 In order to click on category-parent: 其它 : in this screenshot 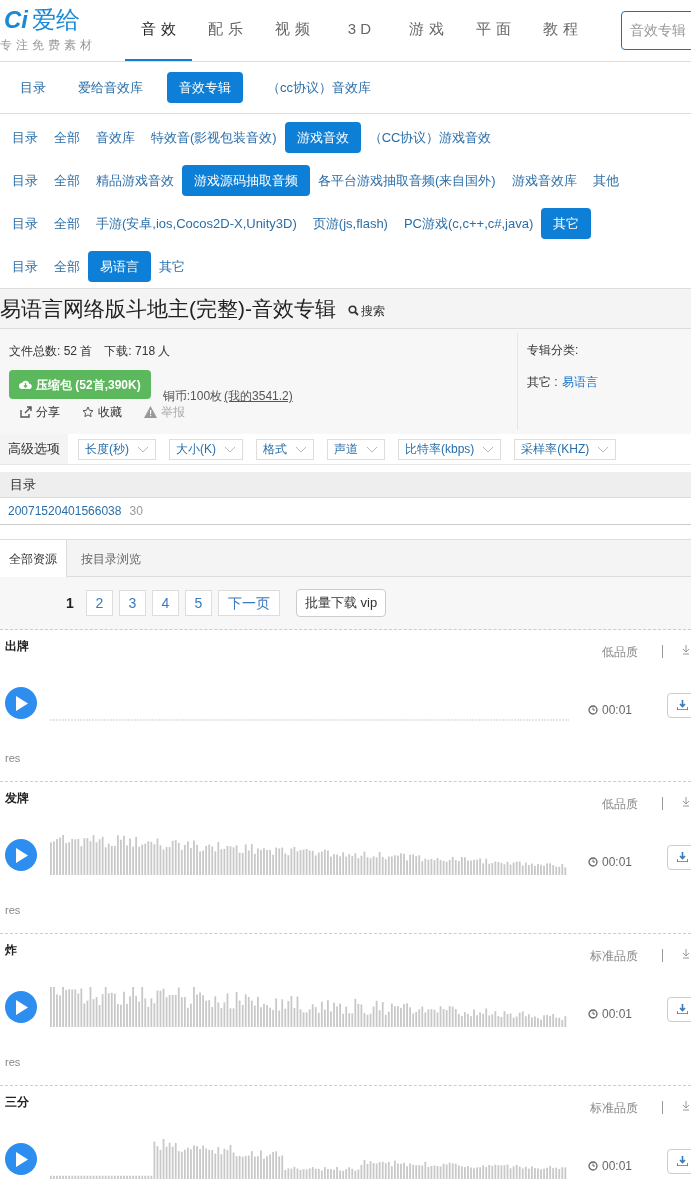, I will do `click(542, 382)`.